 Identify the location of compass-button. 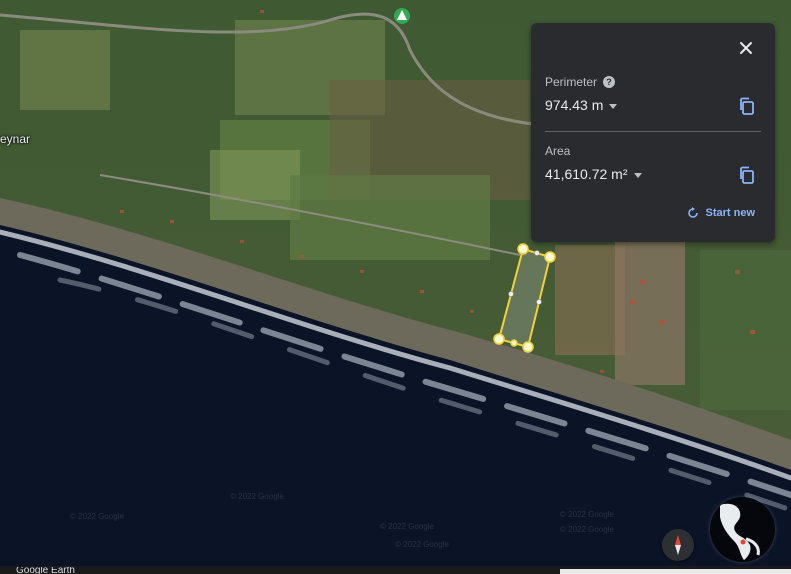
(678, 545).